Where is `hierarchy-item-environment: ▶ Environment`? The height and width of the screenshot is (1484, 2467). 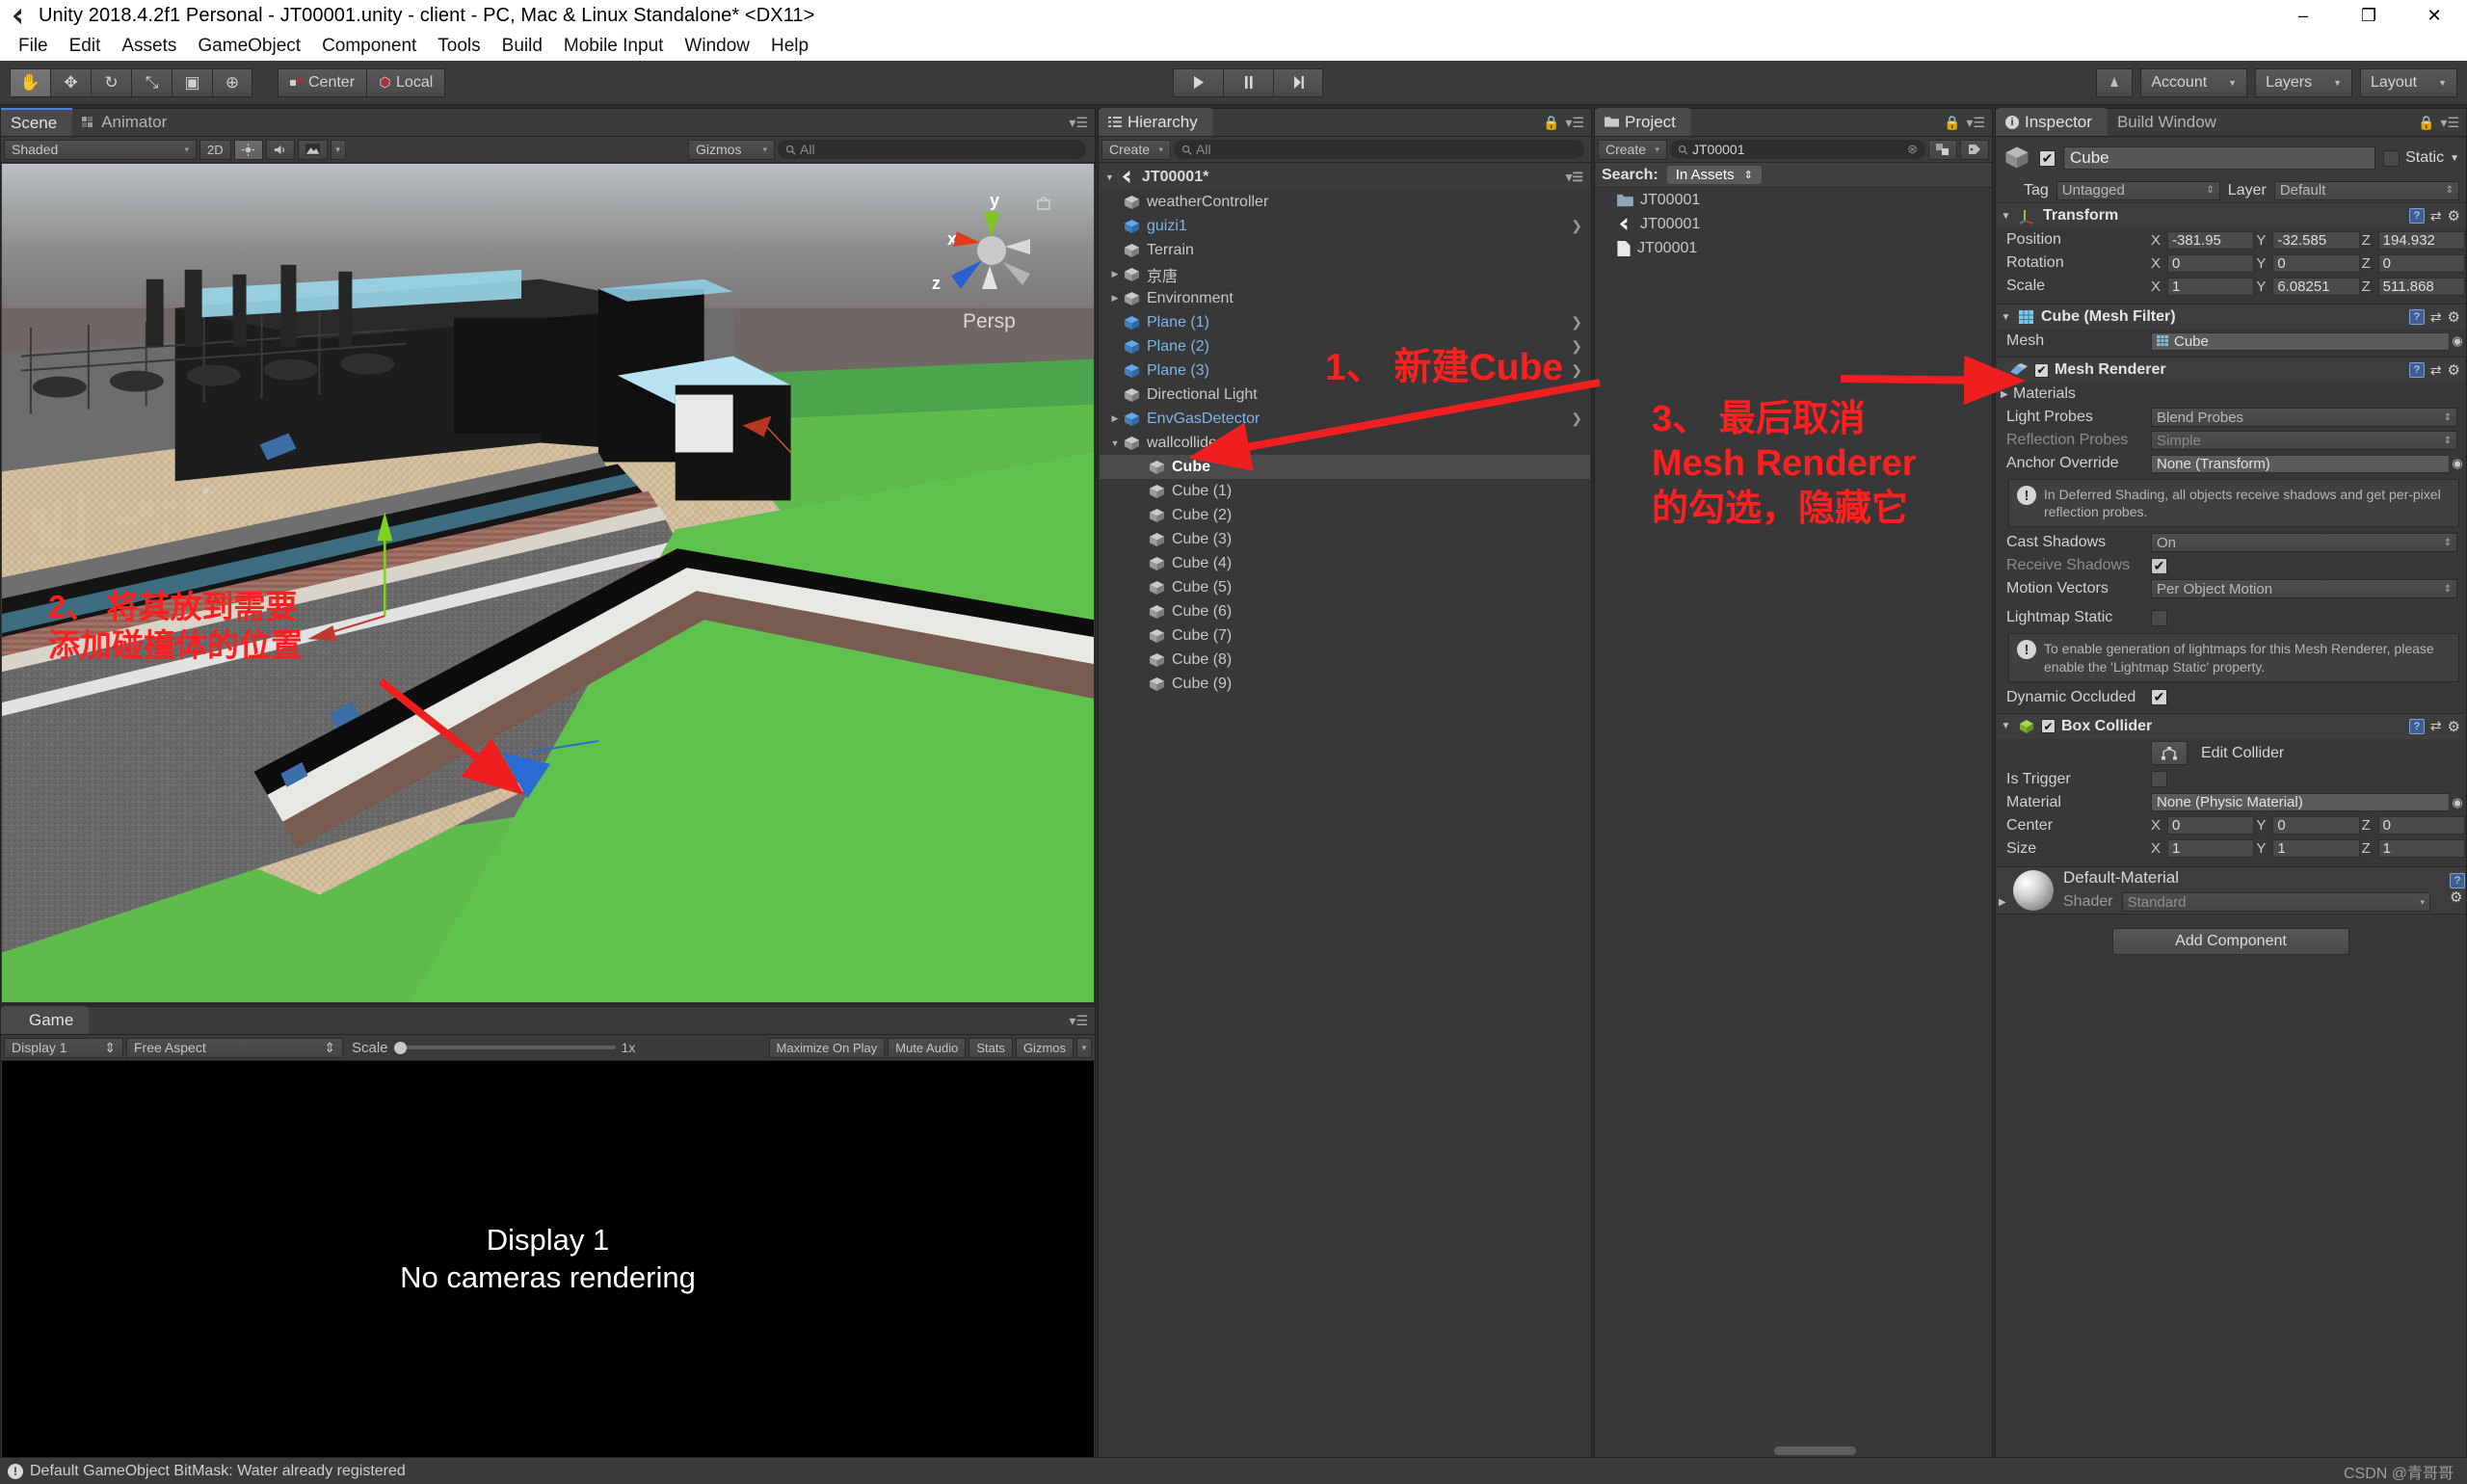
hierarchy-item-environment: ▶ Environment is located at coordinates (1345, 298).